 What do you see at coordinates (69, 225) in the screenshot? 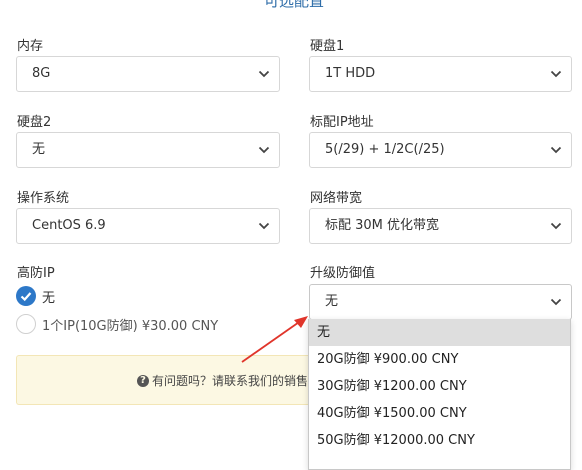
I see `os-select-value: CentOS 6.9` at bounding box center [69, 225].